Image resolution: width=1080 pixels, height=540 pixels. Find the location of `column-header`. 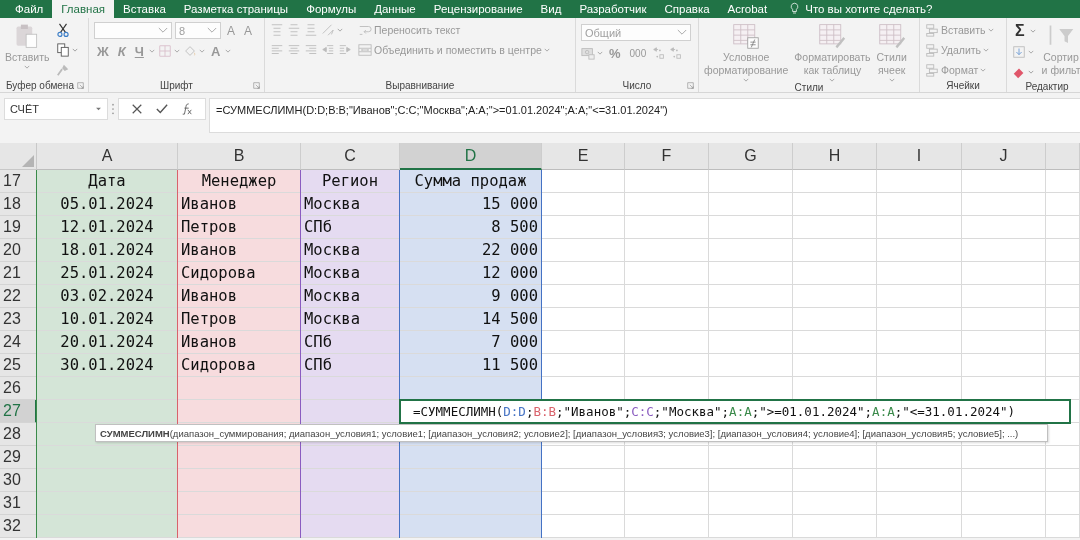

column-header is located at coordinates (1063, 156).